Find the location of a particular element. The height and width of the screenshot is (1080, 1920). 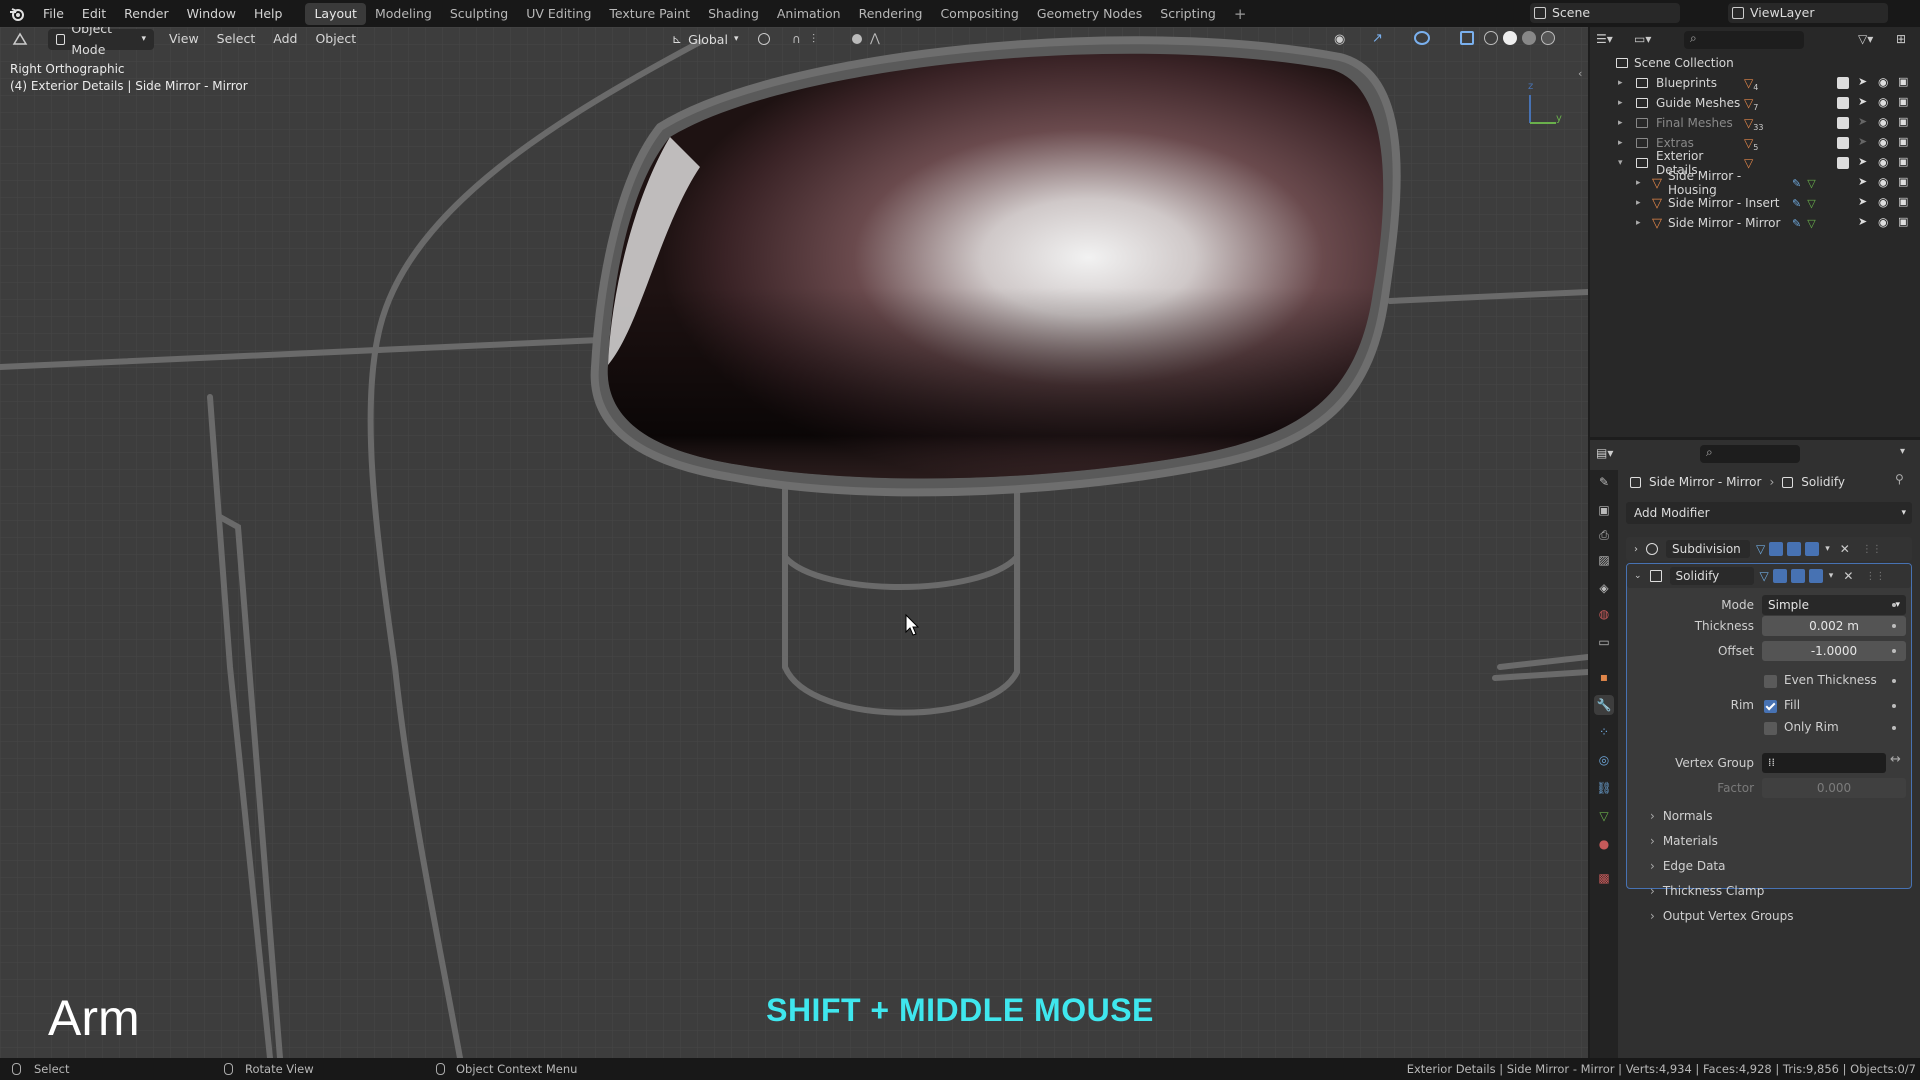

vertex-group-field is located at coordinates (1824, 763).